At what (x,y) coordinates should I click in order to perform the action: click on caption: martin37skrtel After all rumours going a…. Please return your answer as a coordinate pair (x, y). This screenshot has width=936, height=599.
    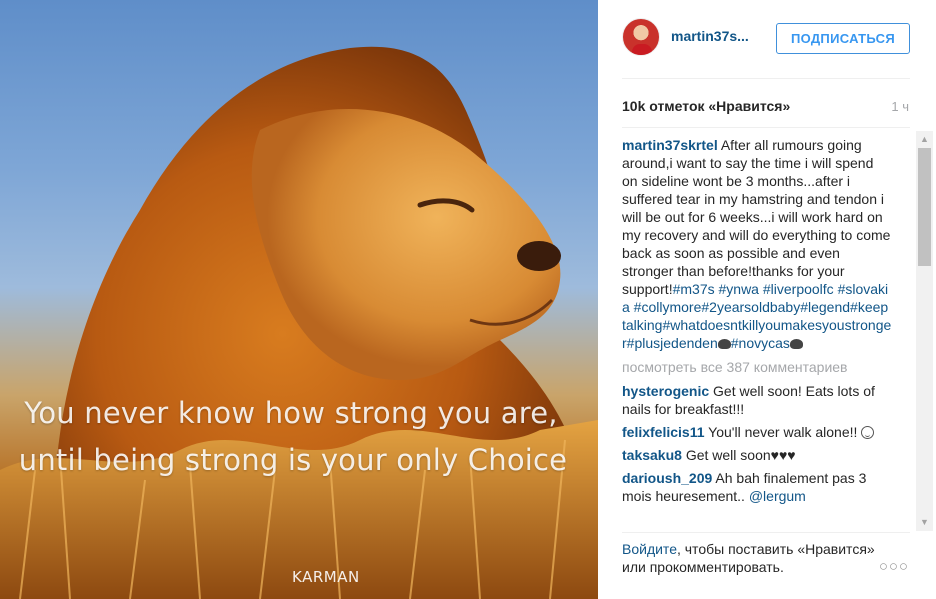
    Looking at the image, I should click on (757, 244).